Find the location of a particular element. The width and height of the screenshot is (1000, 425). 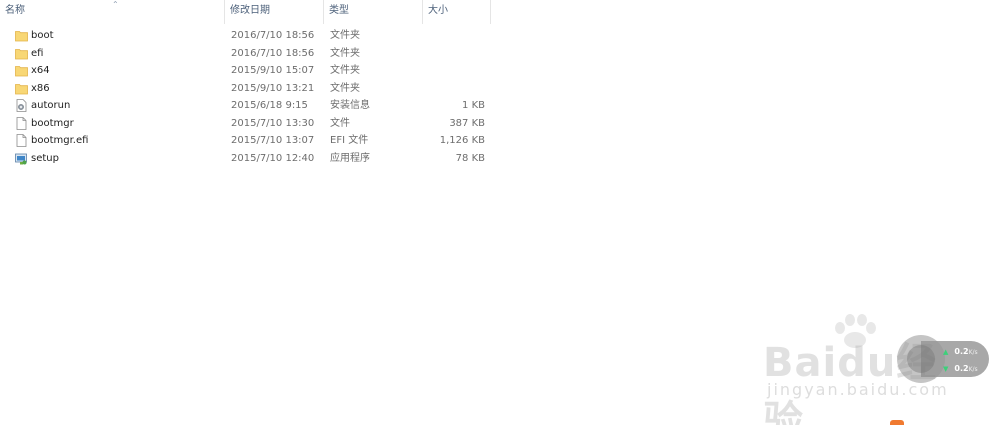

column-header: 名称 ⌃ 修改日期 类型 大小 is located at coordinates (246, 12).